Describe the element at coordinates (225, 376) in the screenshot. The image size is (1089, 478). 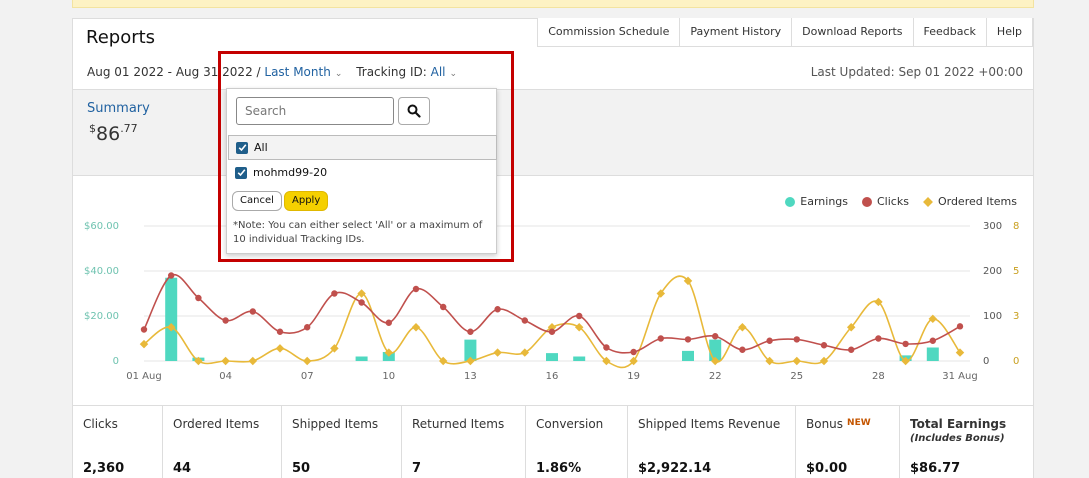
I see `x-tick-label: 04` at that location.